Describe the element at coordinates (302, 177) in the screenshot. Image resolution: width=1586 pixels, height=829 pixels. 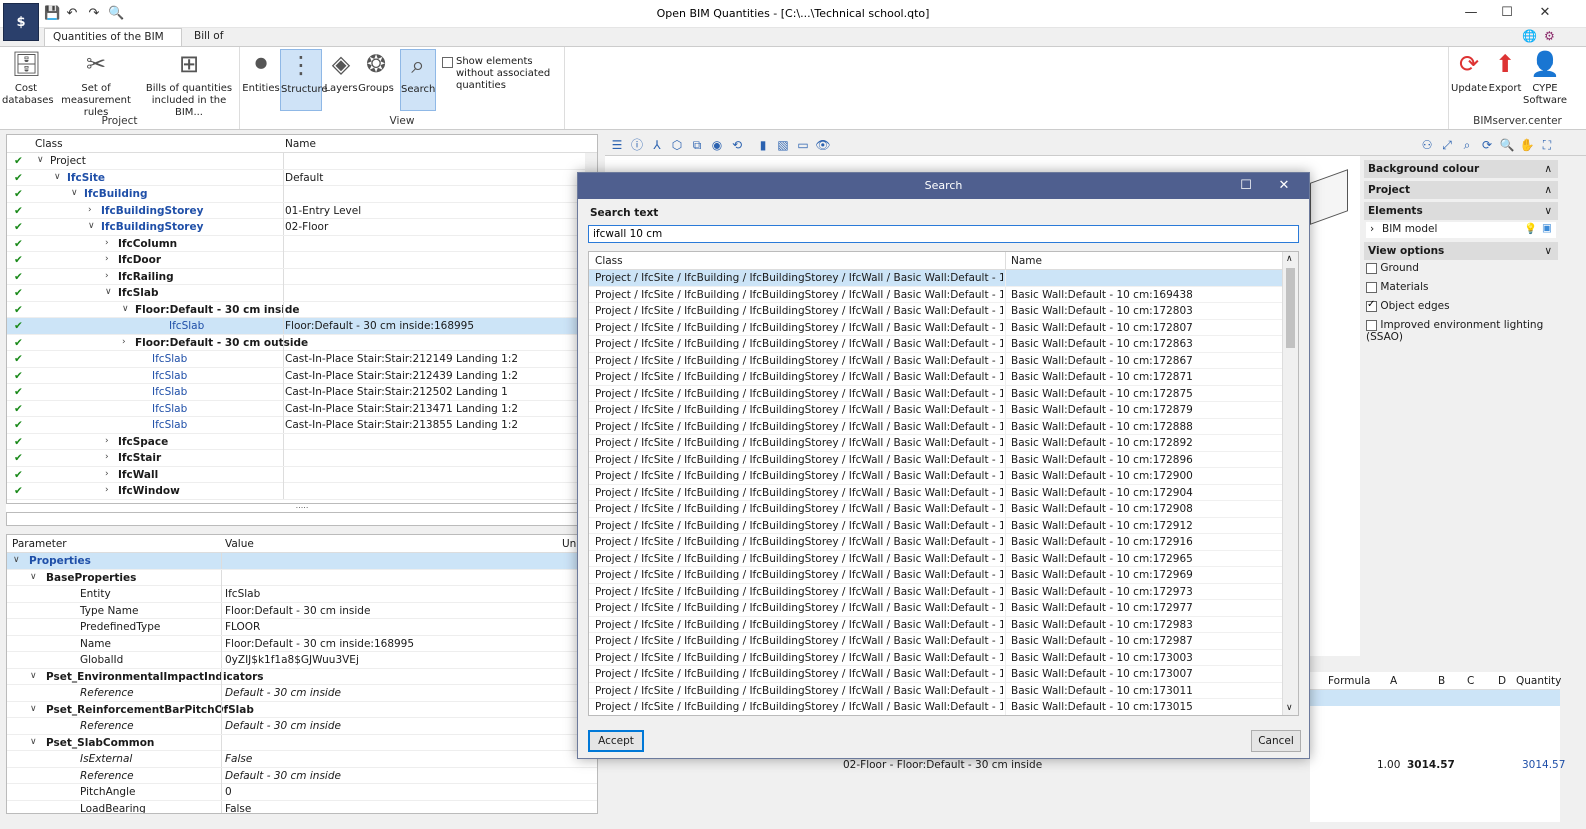
I see `tree-row: ✔ ∨ IfcSite Default` at that location.